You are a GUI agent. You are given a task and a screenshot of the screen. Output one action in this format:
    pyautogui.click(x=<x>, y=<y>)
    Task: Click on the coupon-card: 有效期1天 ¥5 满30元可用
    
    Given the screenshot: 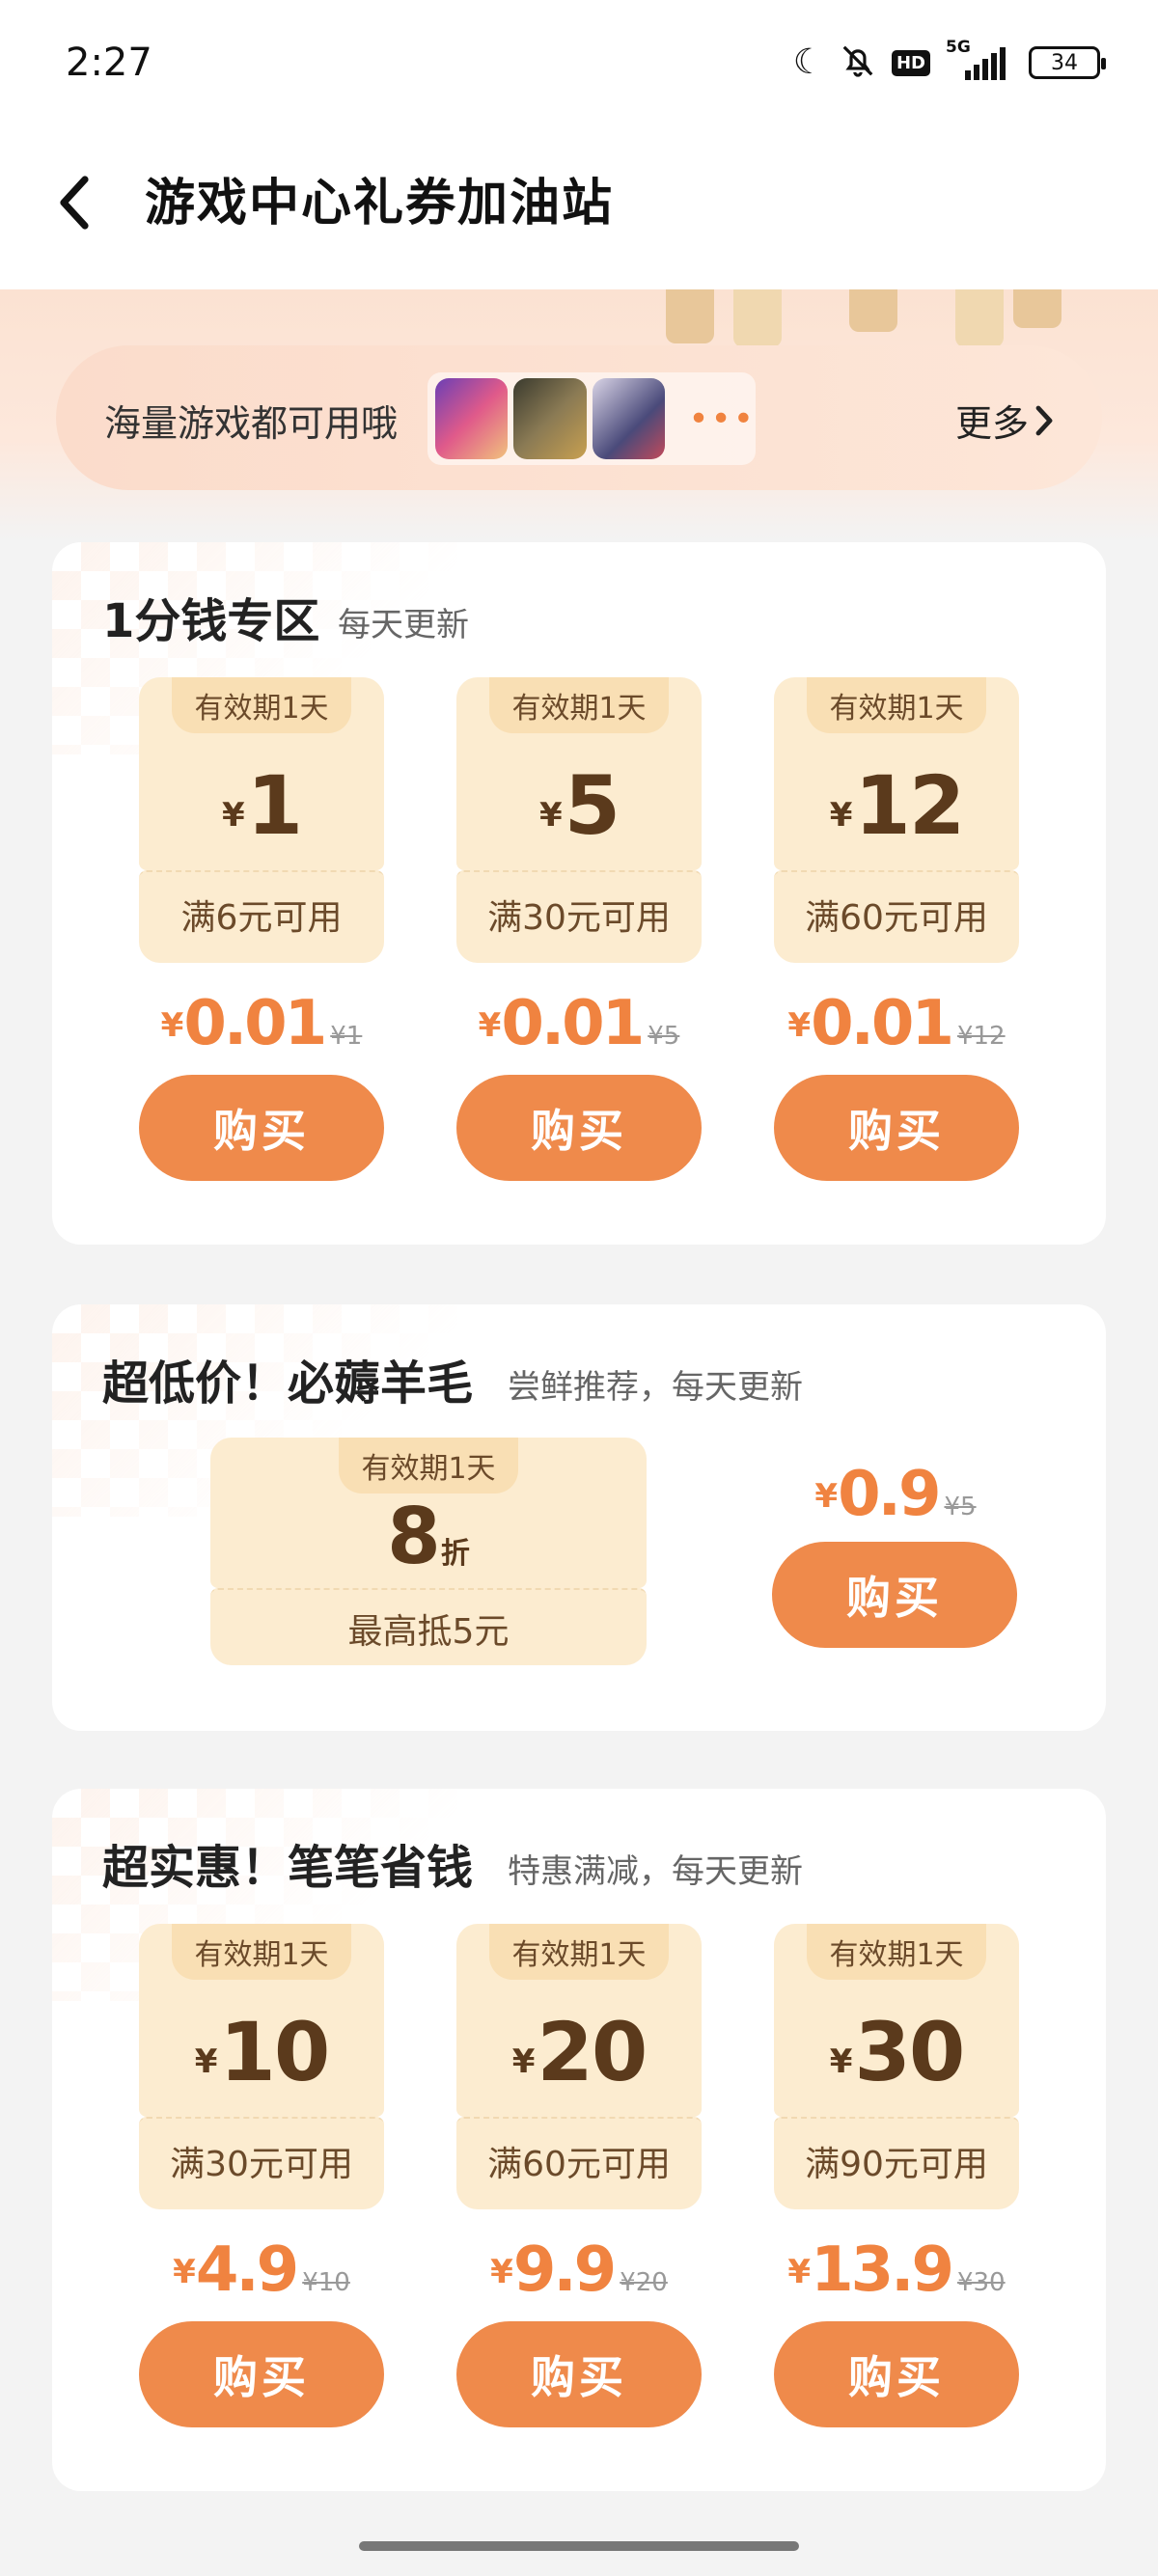 What is the action you would take?
    pyautogui.click(x=579, y=820)
    